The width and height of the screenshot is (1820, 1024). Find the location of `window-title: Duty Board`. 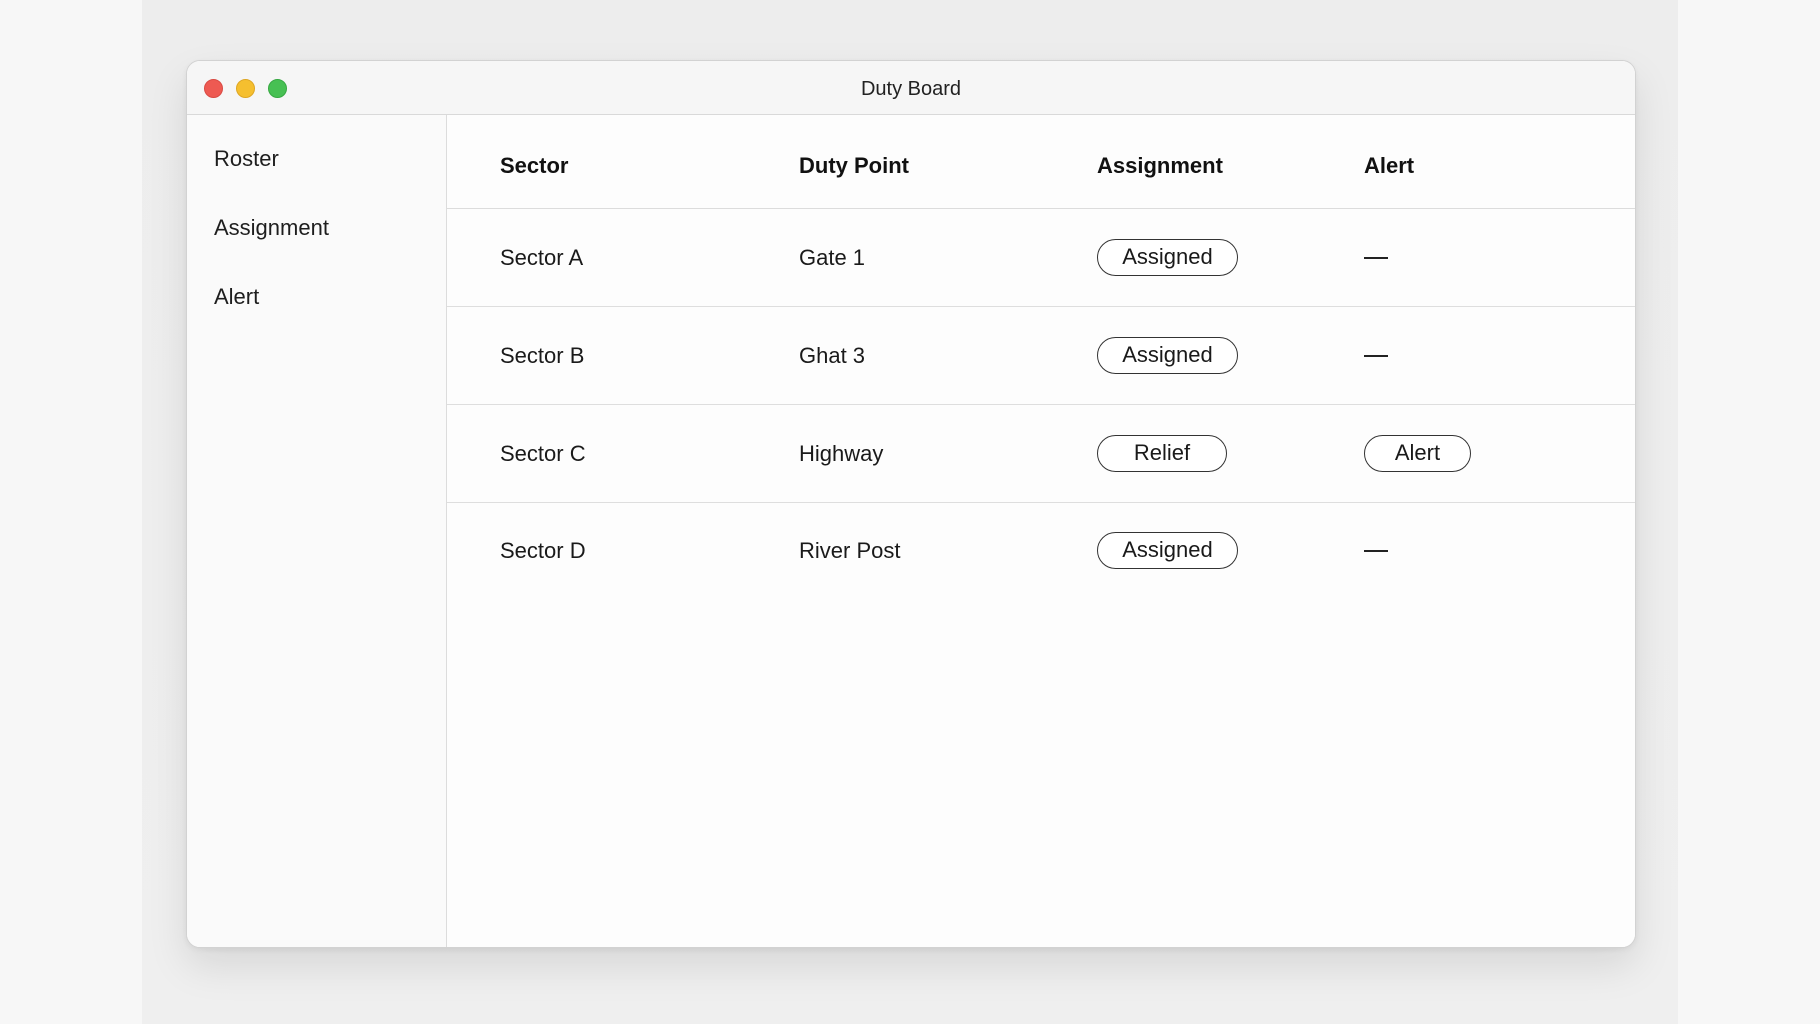

window-title: Duty Board is located at coordinates (911, 89).